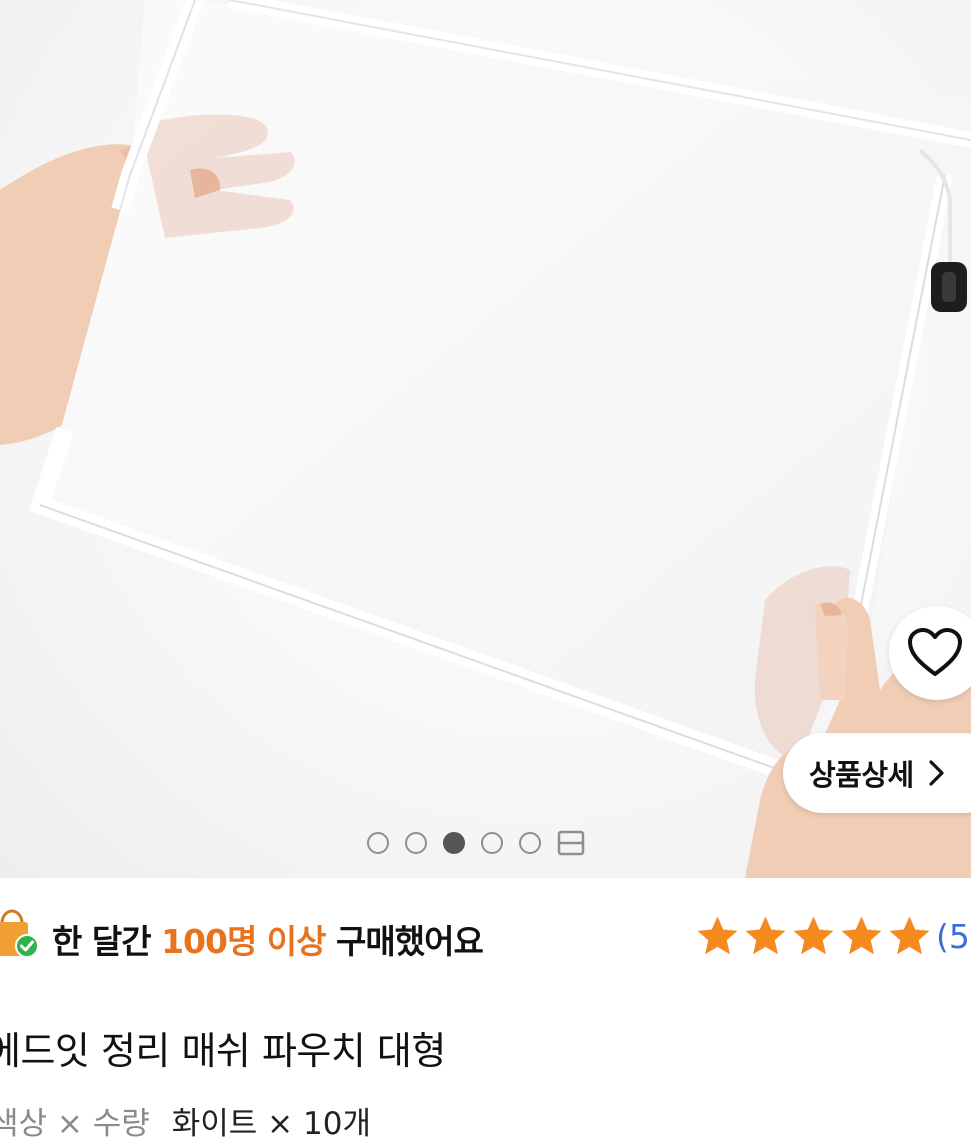 The image size is (971, 1147). I want to click on purchase-count-text: 한 달간 100명 이상 구매했어요, so click(268, 939).